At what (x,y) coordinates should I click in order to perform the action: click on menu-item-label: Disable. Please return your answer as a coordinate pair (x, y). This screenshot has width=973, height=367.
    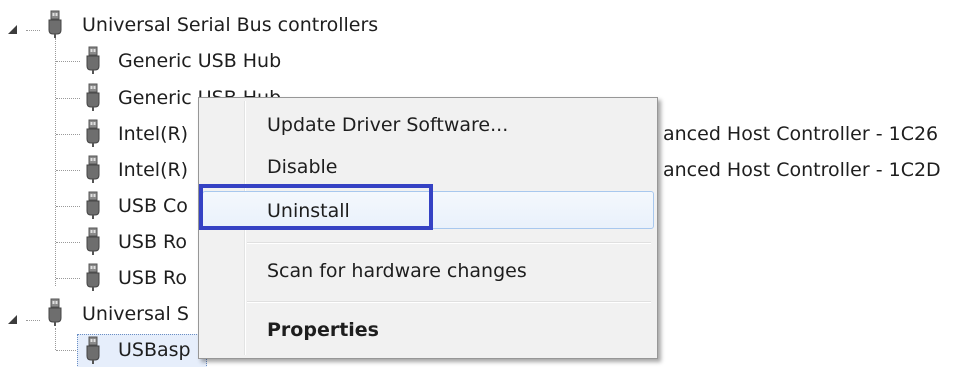
    Looking at the image, I should click on (302, 167).